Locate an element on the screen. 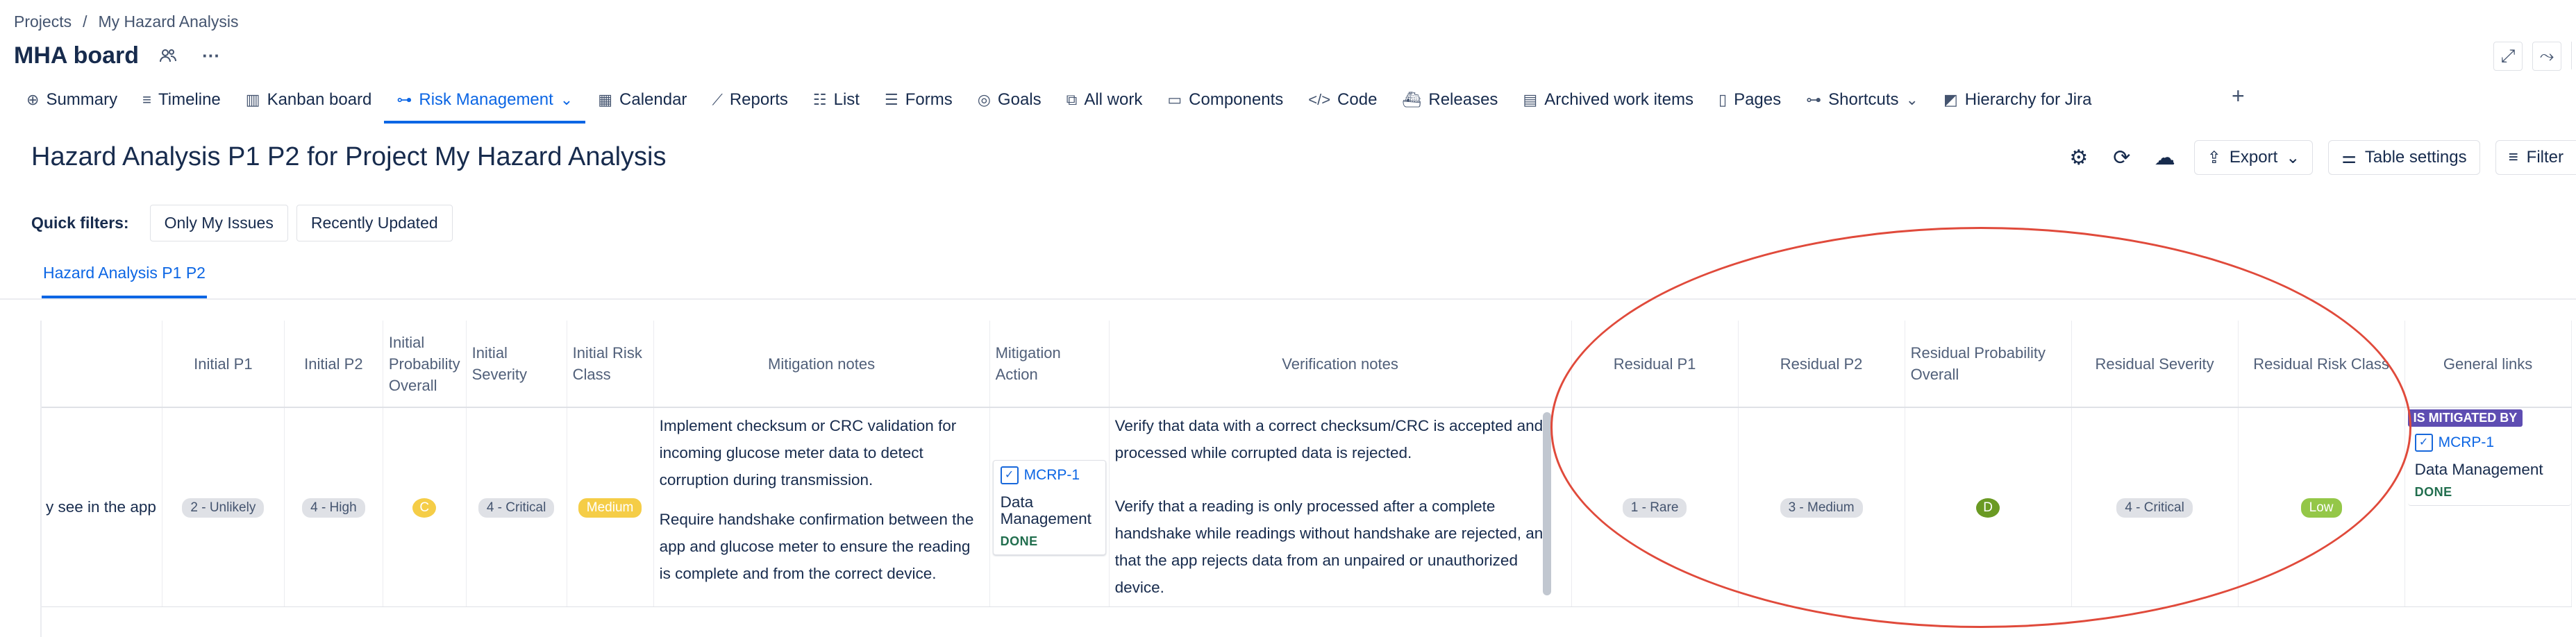 The width and height of the screenshot is (2576, 637). team-icon is located at coordinates (168, 56).